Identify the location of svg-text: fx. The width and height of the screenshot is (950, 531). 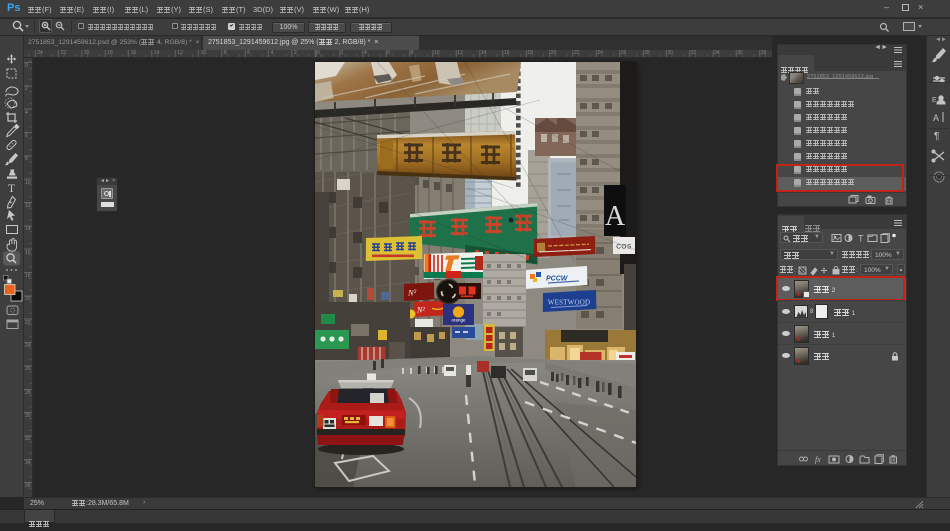
(818, 459).